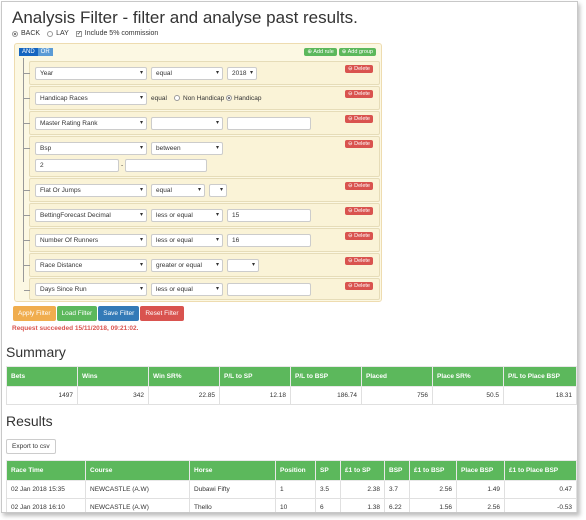 Image resolution: width=586 pixels, height=520 pixels. I want to click on apply-filter-button: Apply Filter, so click(34, 313).